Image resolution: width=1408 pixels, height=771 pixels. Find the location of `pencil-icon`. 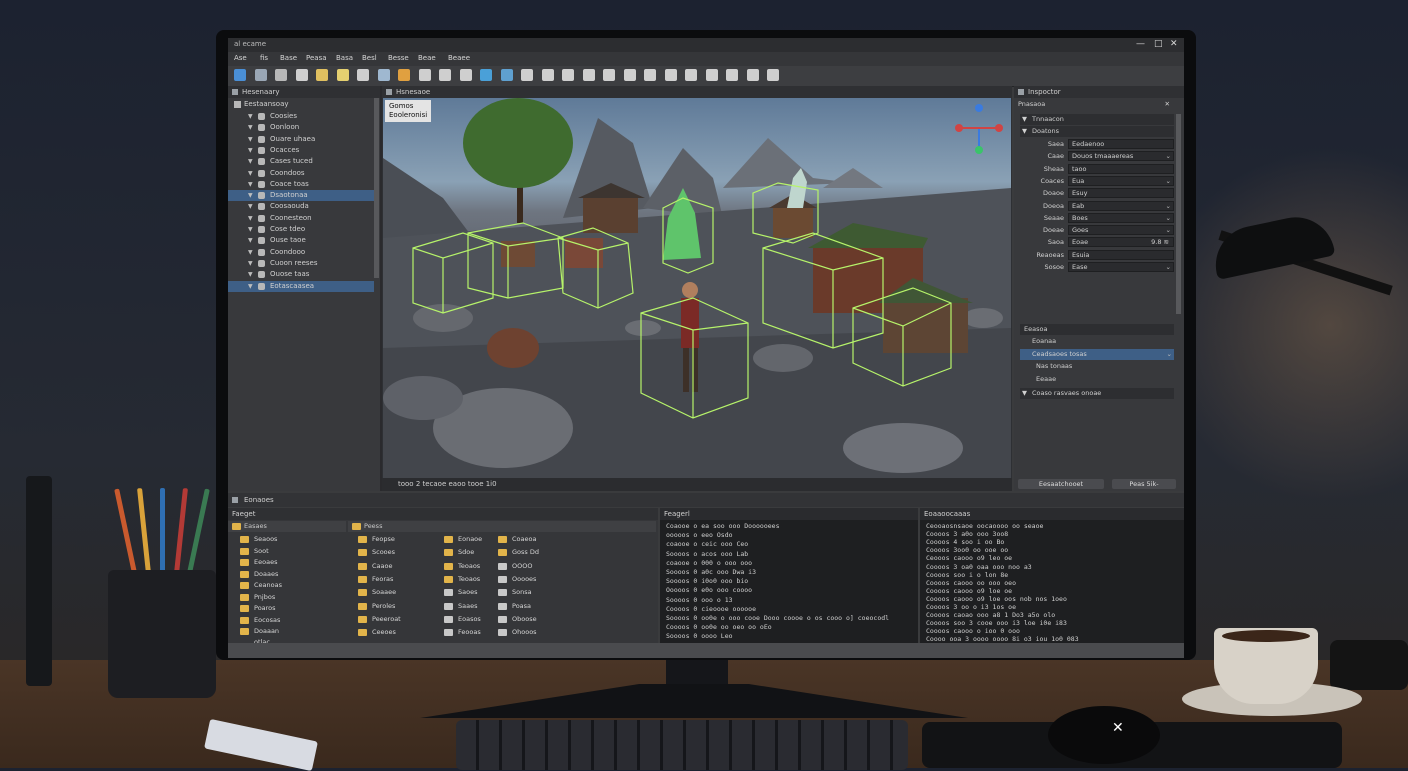

pencil-icon is located at coordinates (404, 75).